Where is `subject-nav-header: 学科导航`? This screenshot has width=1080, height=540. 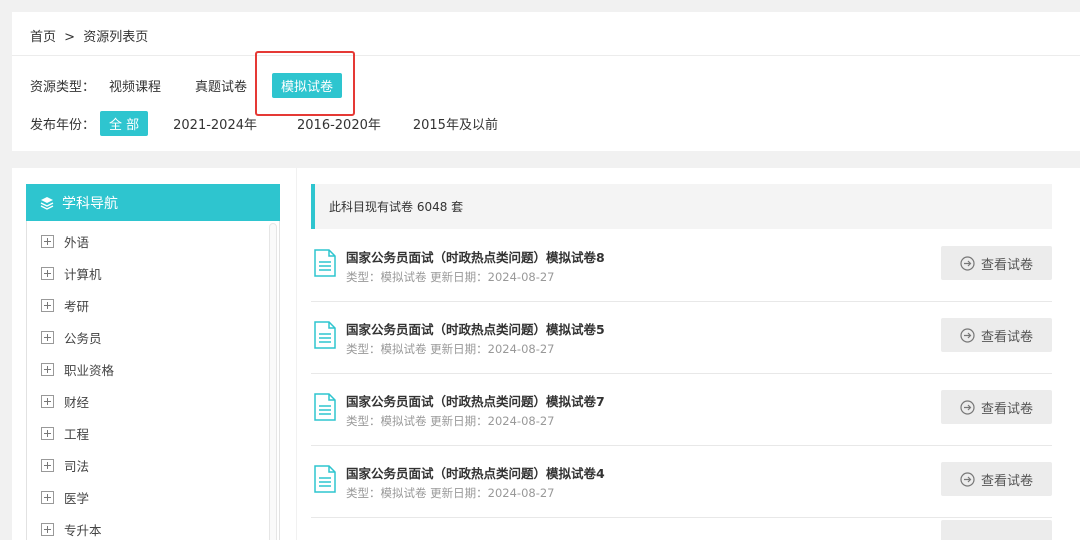
subject-nav-header: 学科导航 is located at coordinates (153, 202).